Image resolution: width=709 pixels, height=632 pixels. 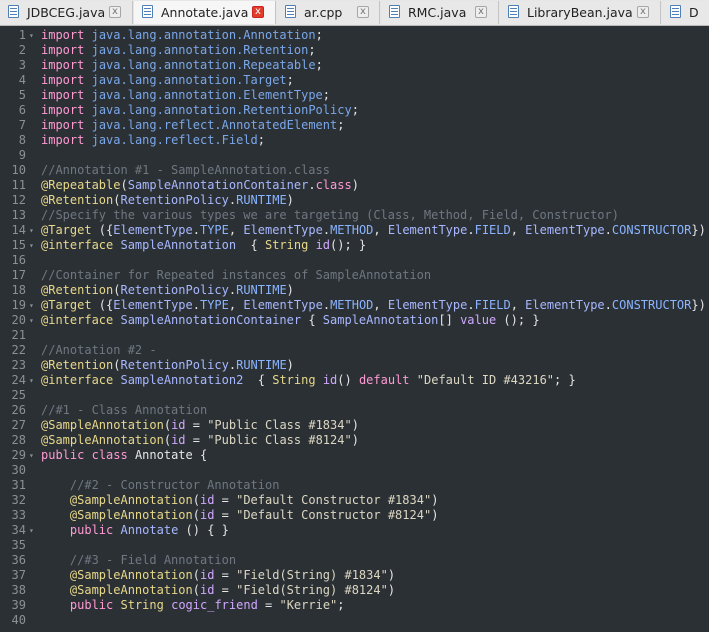 What do you see at coordinates (354, 350) in the screenshot?
I see `code-line: 22 //Anotation #2 -` at bounding box center [354, 350].